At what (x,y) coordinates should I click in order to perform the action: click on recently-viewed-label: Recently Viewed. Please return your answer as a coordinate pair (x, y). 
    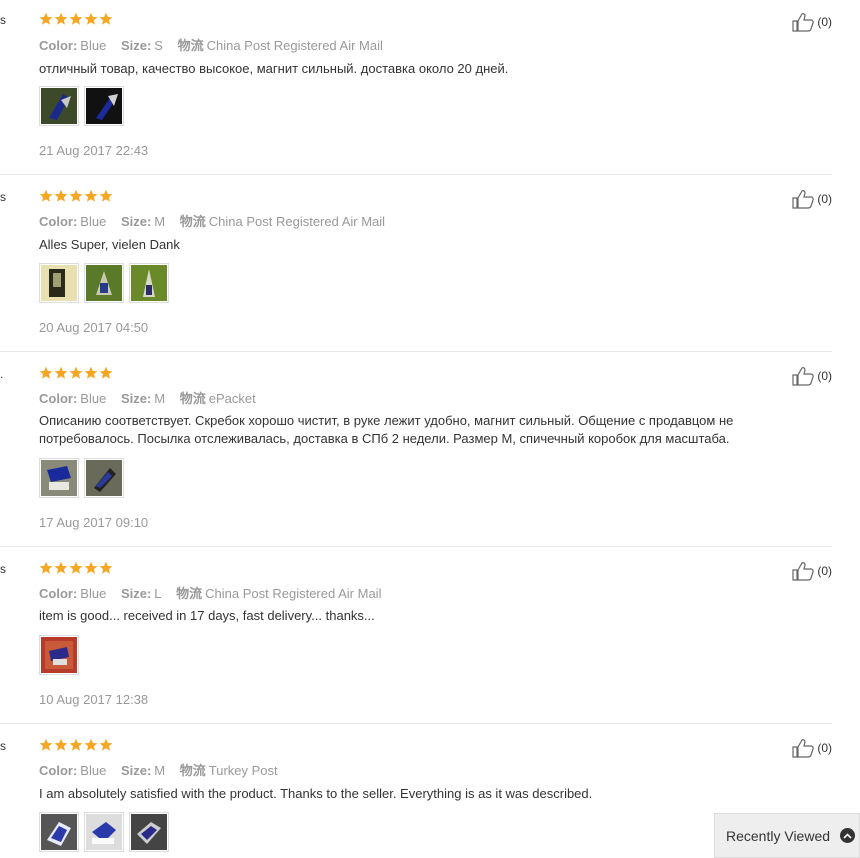
    Looking at the image, I should click on (778, 835).